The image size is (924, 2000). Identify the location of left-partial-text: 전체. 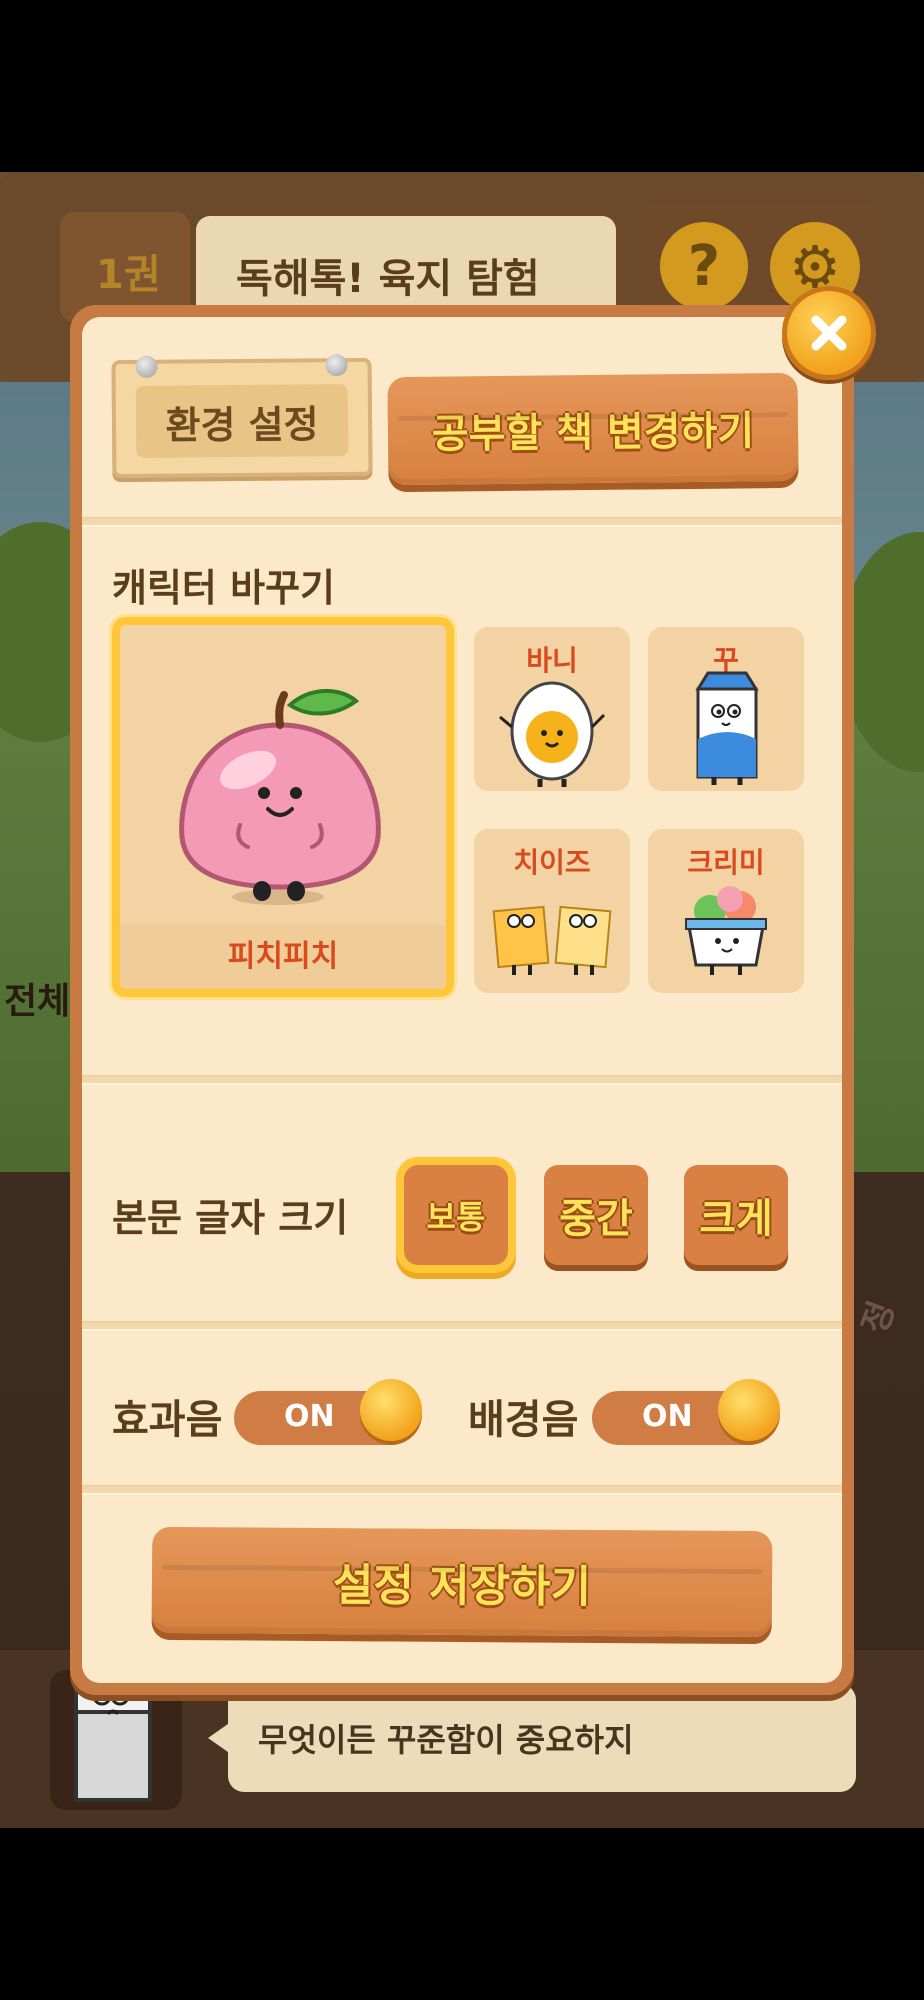
(37, 1001).